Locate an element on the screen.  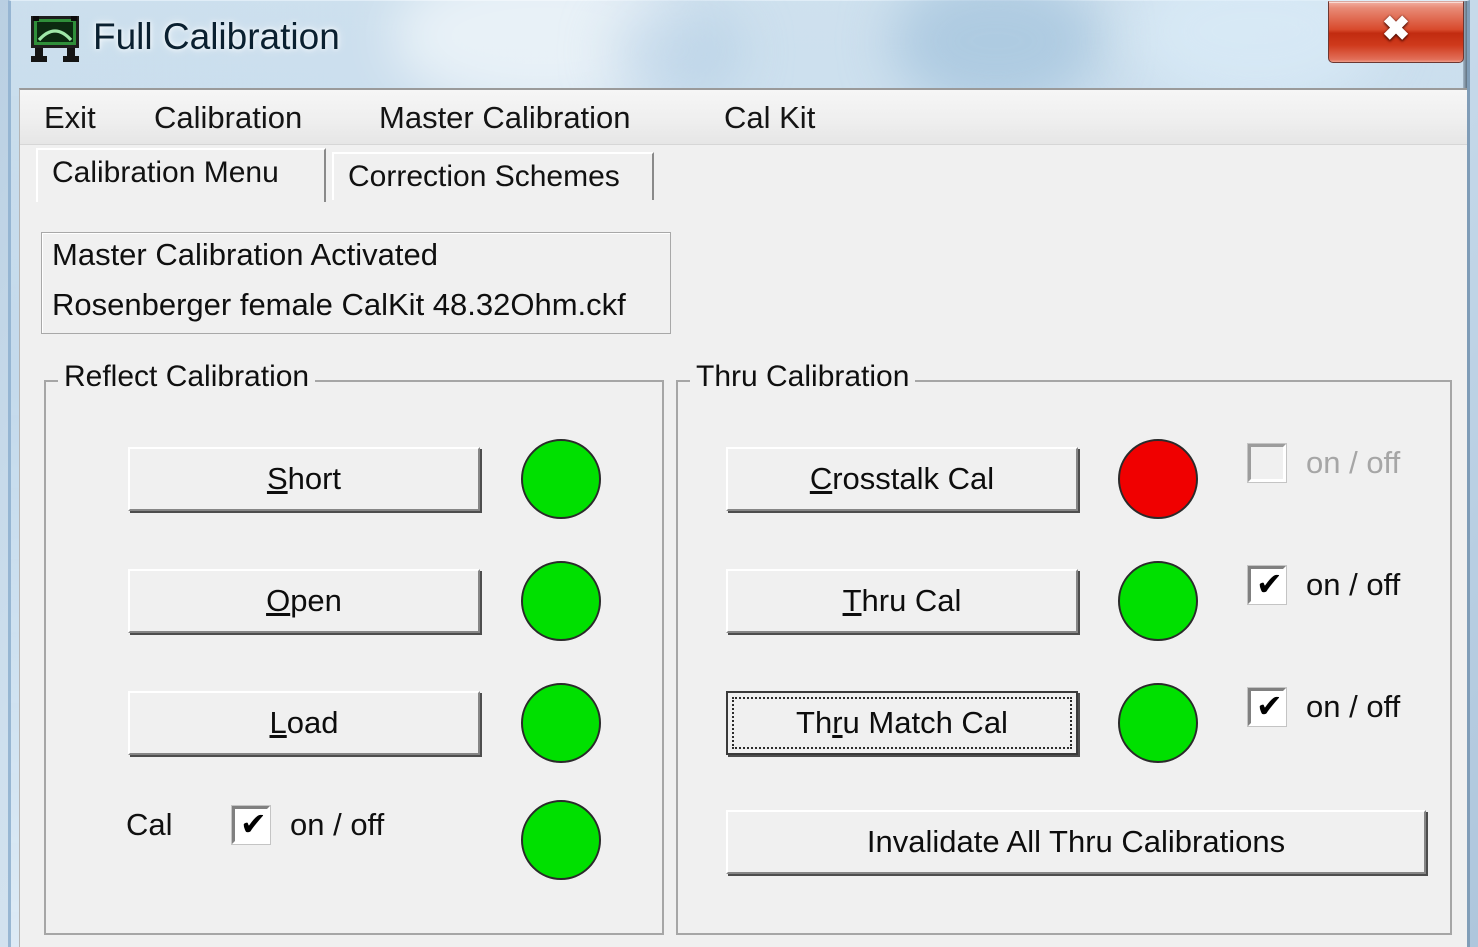
open-accel: O is located at coordinates (278, 600).